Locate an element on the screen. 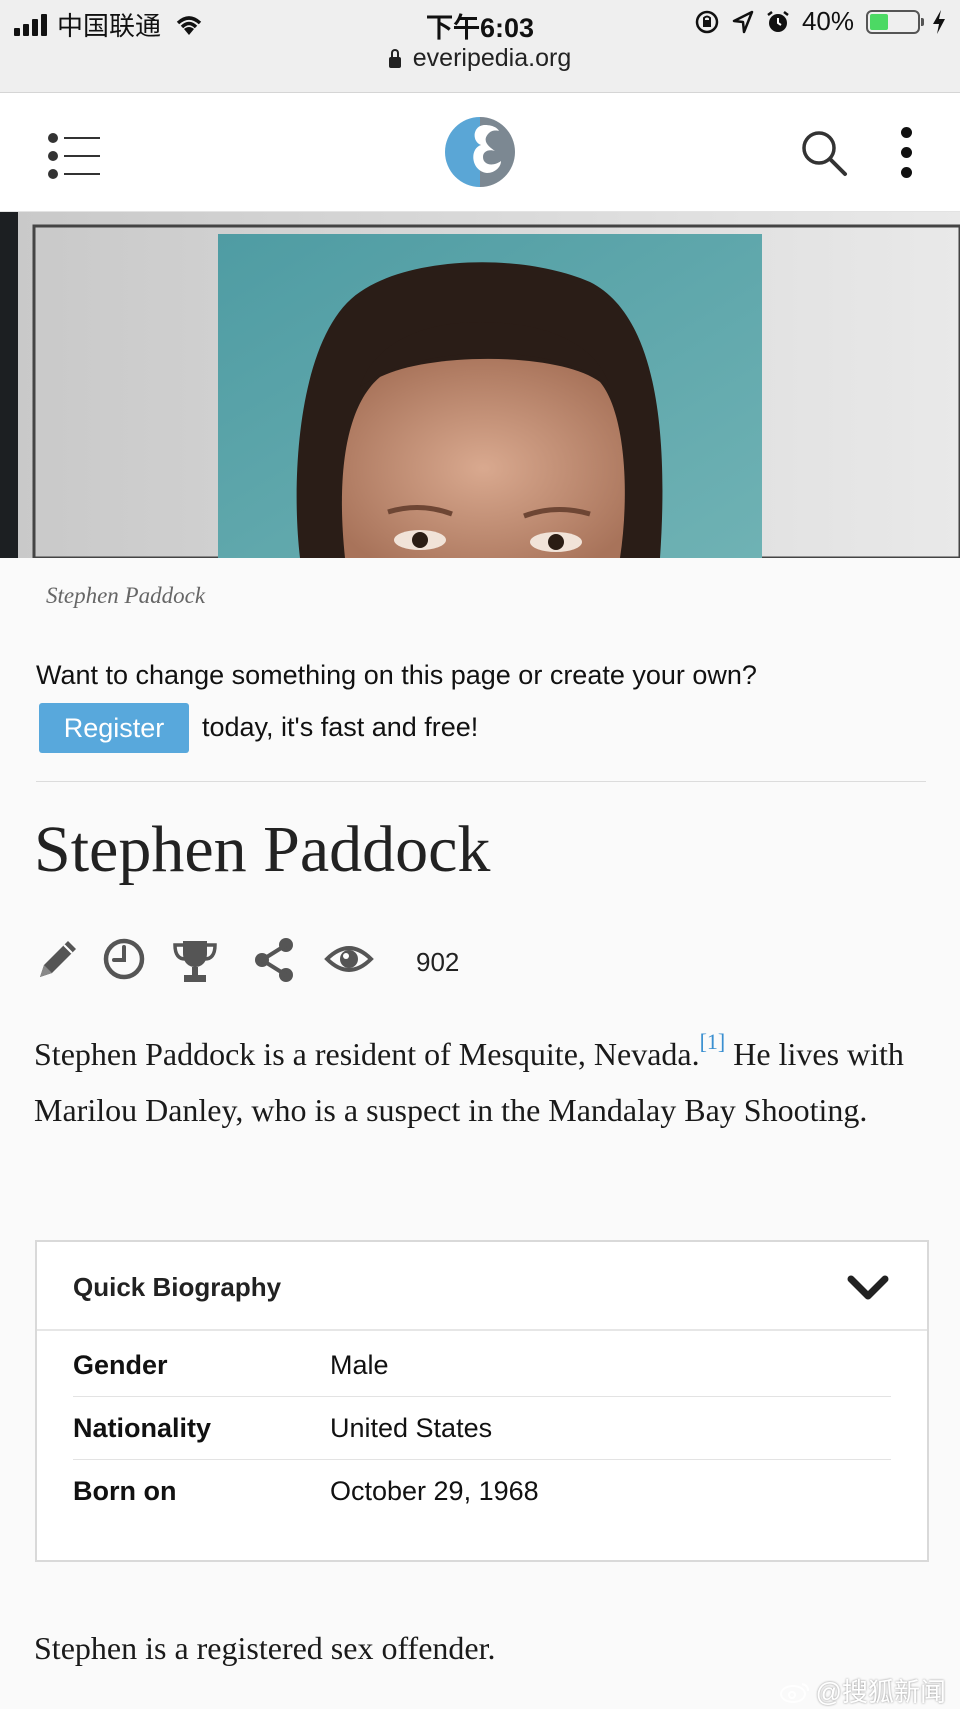 This screenshot has width=960, height=1709. bio-row-born-on: Born on October 29, 1968 is located at coordinates (482, 1491).